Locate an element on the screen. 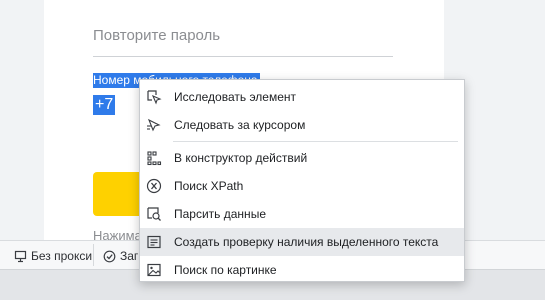 The height and width of the screenshot is (300, 545). menu-item-label: В конструктор действий is located at coordinates (241, 158).